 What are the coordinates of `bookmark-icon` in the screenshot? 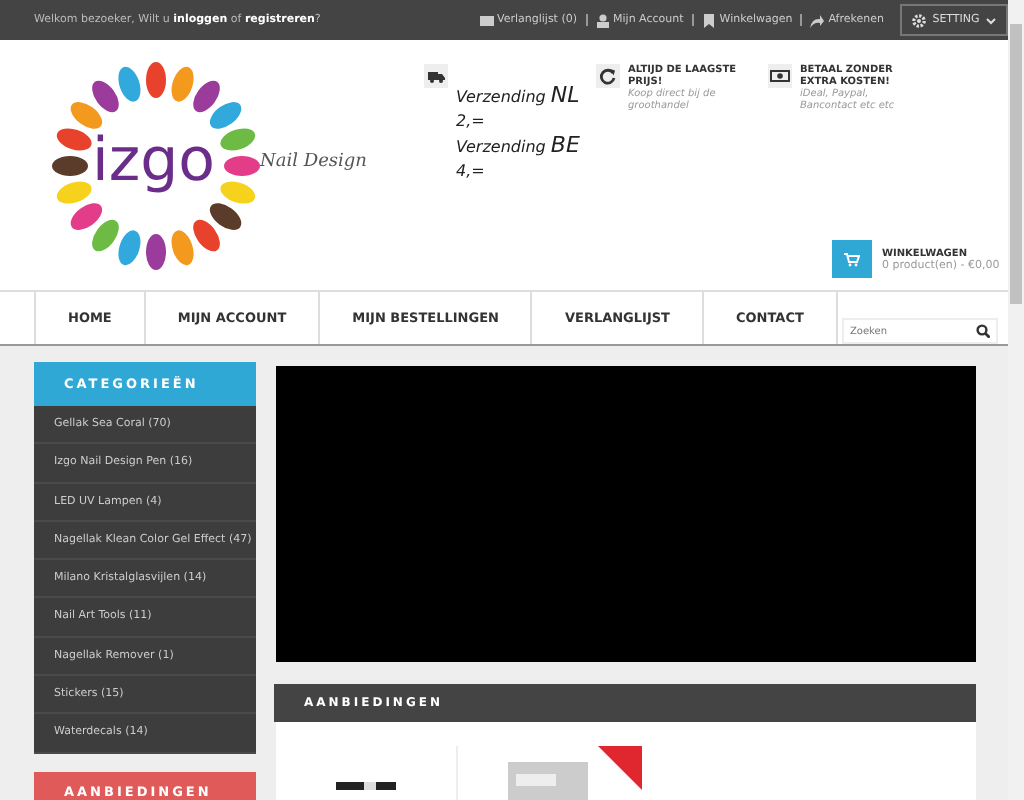 It's located at (708, 20).